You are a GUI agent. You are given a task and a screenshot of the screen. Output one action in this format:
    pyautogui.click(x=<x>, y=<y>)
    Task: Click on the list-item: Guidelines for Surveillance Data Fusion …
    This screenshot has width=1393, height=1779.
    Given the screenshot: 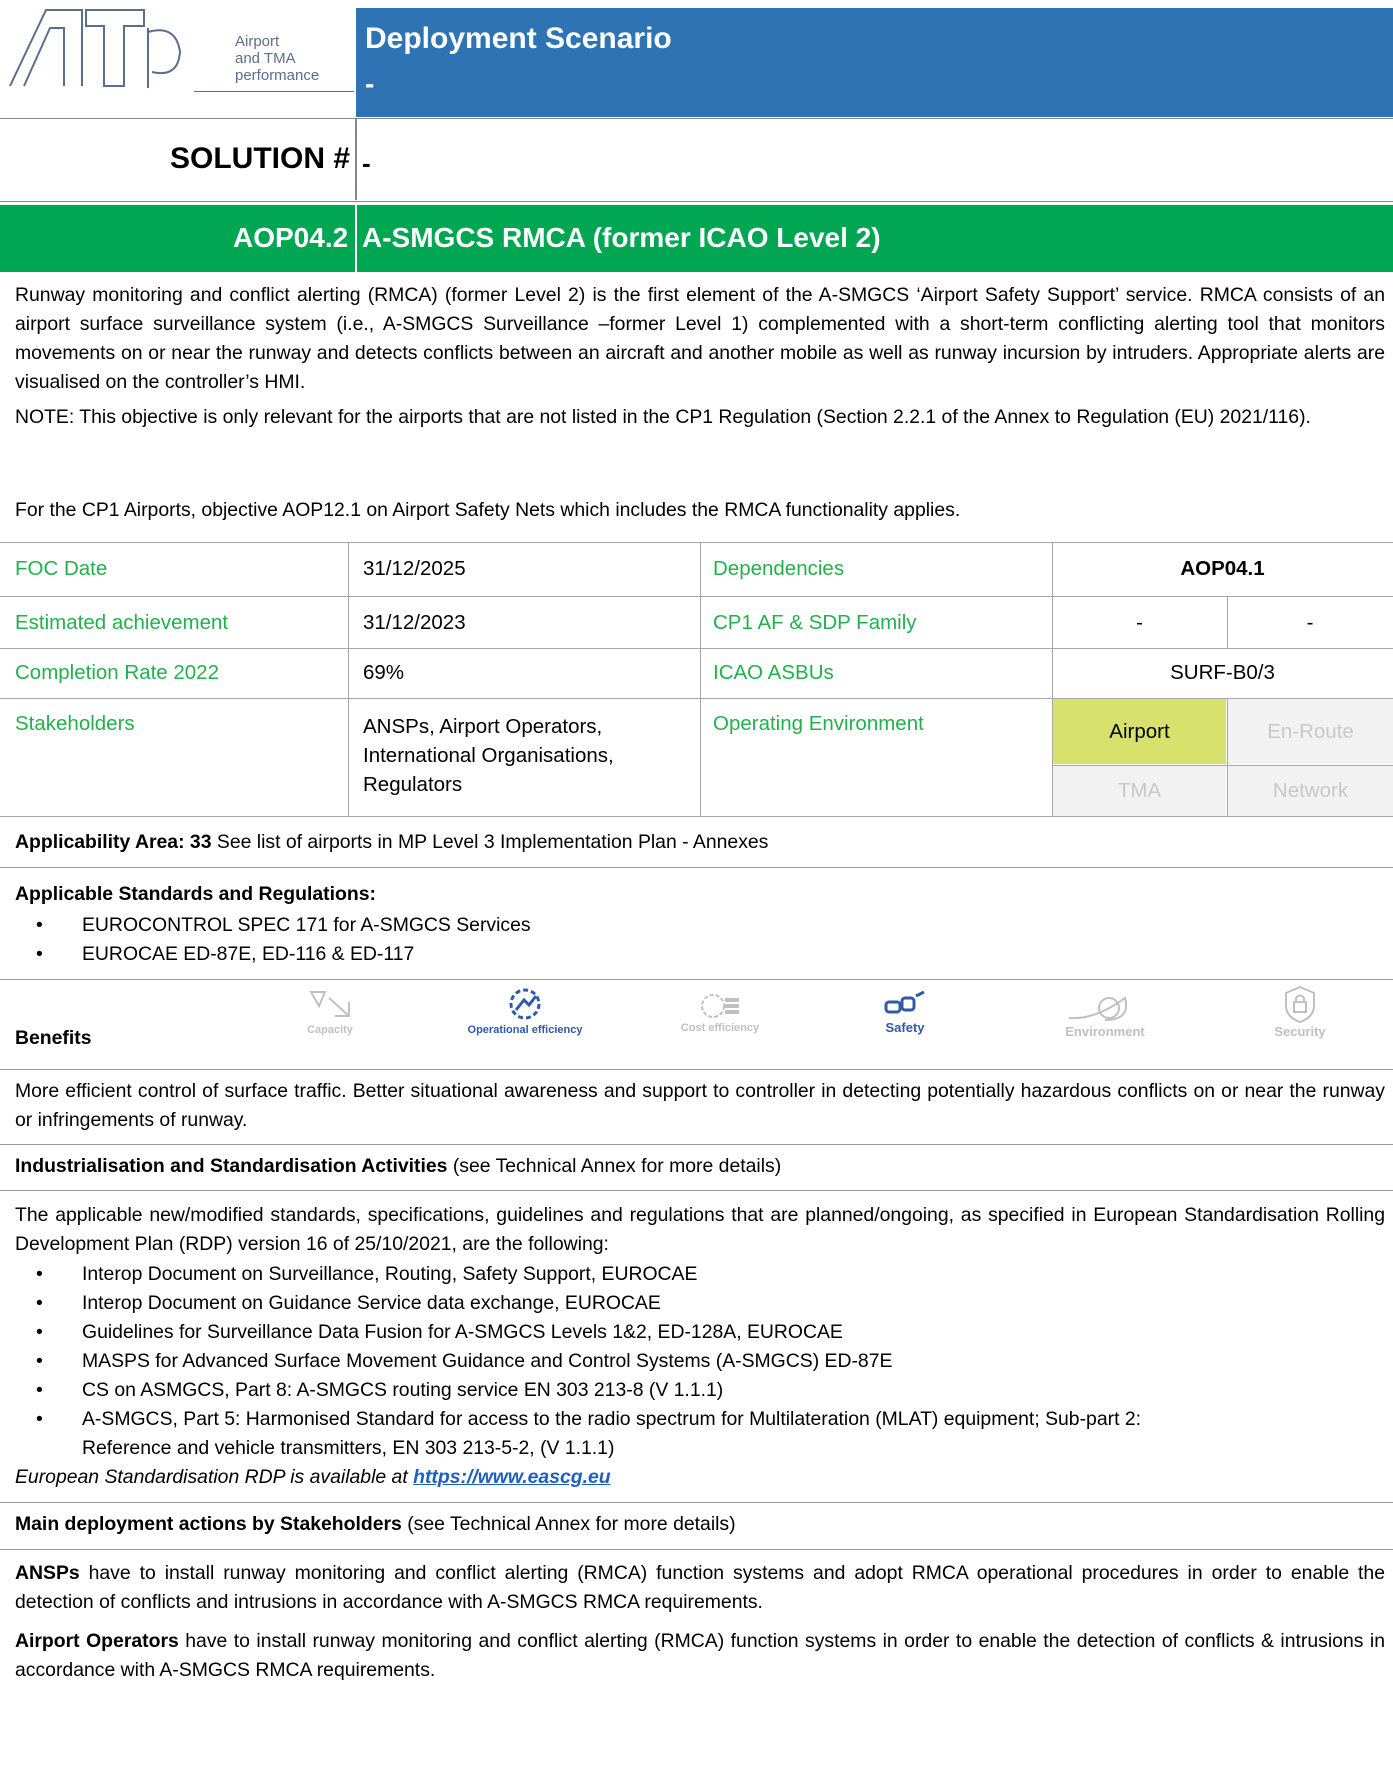 What is the action you would take?
    pyautogui.click(x=685, y=1332)
    